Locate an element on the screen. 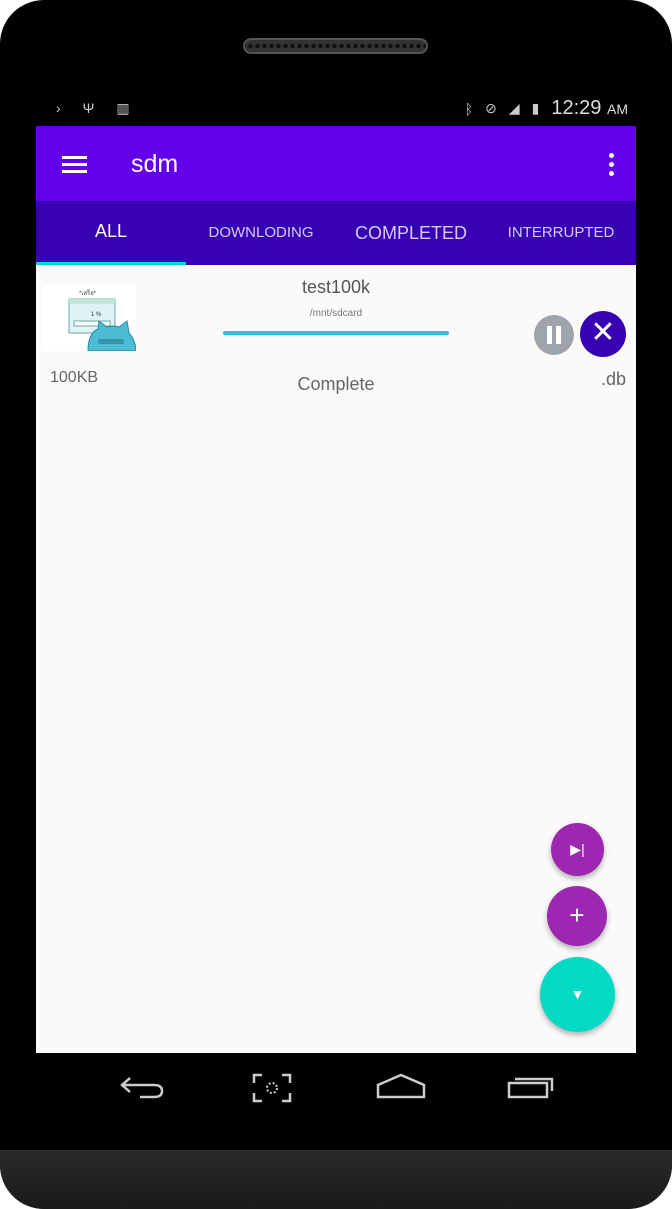 Image resolution: width=672 pixels, height=1209 pixels. plus-icon: + is located at coordinates (577, 915).